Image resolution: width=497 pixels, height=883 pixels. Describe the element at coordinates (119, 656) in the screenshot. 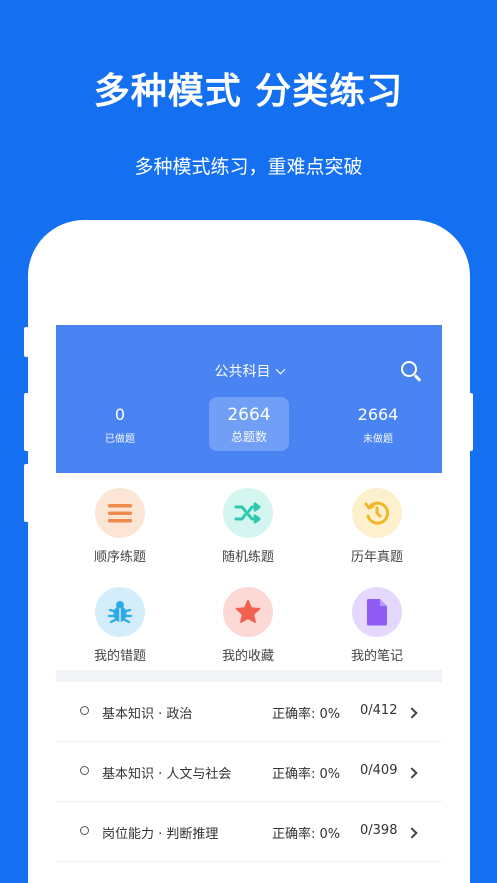

I see `my-mistakes-label: 我的错题` at that location.